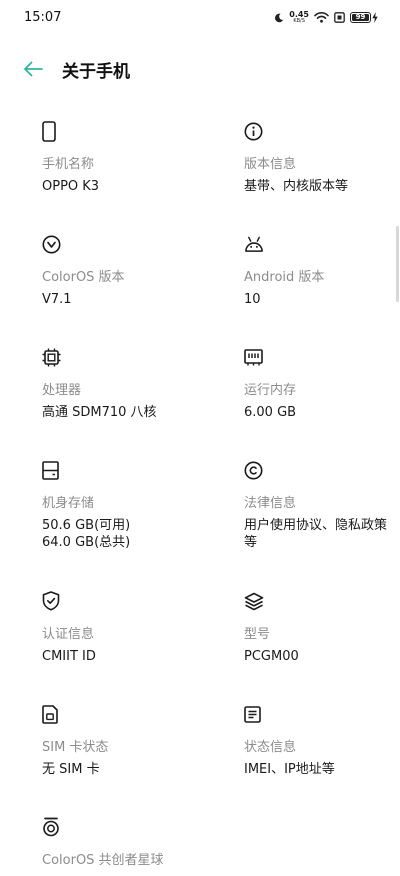 This screenshot has height=876, width=400. Describe the element at coordinates (322, 176) in the screenshot. I see `item-version-info: 版本信息 基带、内核版本等` at that location.